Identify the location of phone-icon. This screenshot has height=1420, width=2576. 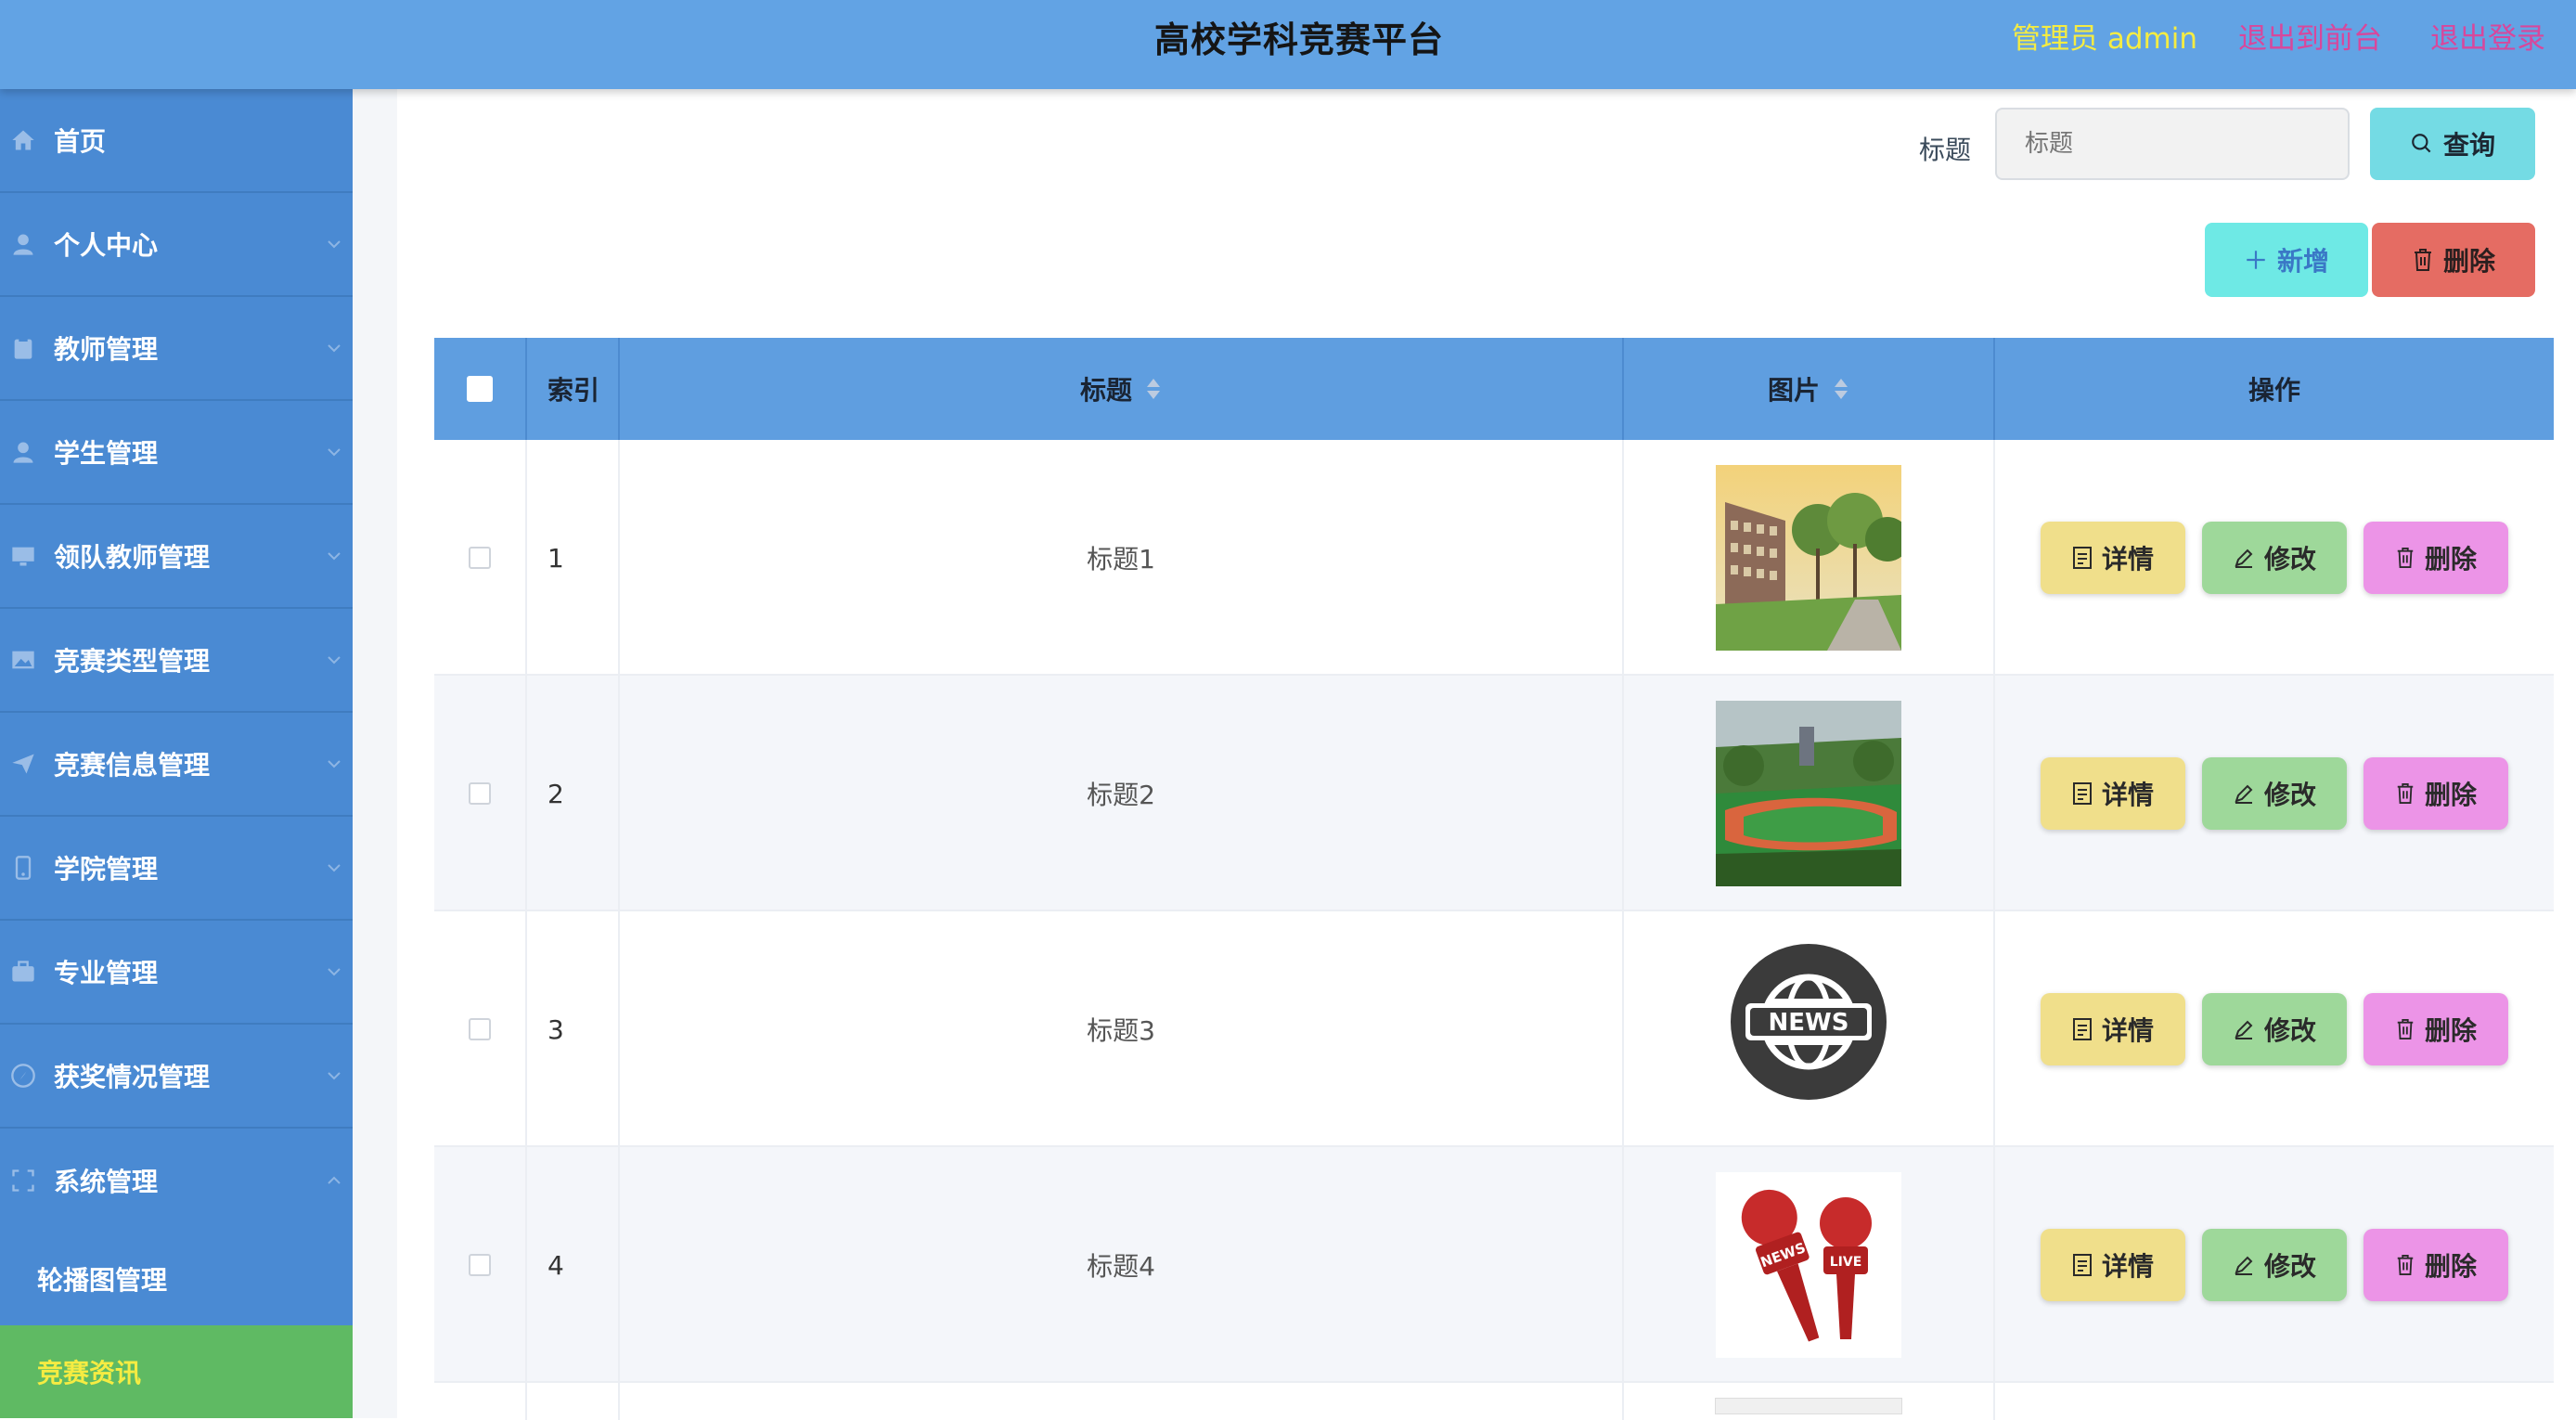
(23, 868).